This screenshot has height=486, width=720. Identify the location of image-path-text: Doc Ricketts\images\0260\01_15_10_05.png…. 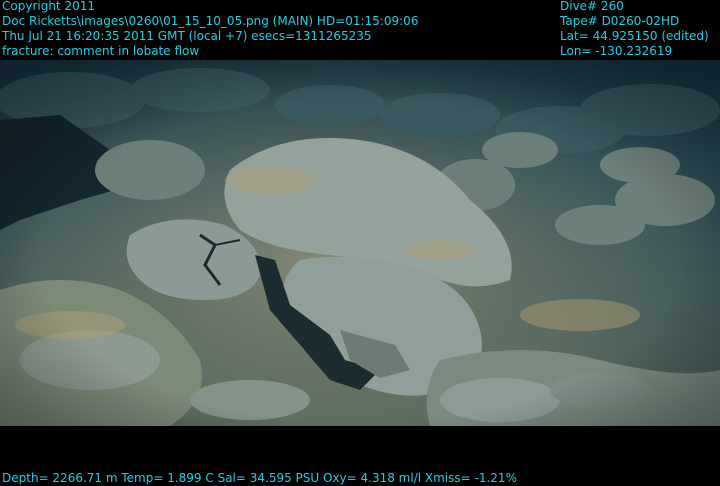
(210, 21).